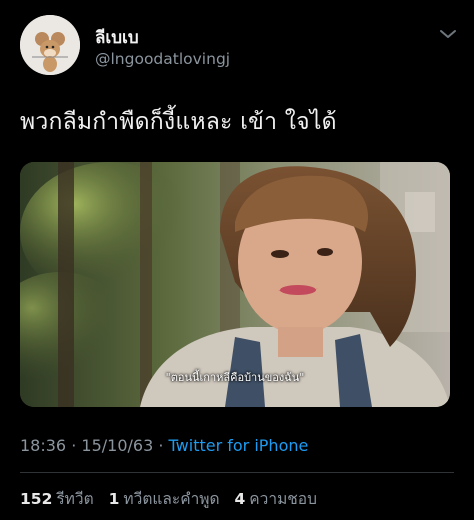 The width and height of the screenshot is (474, 520). What do you see at coordinates (239, 445) in the screenshot?
I see `tweet-source-link: Twitter for iPhone` at bounding box center [239, 445].